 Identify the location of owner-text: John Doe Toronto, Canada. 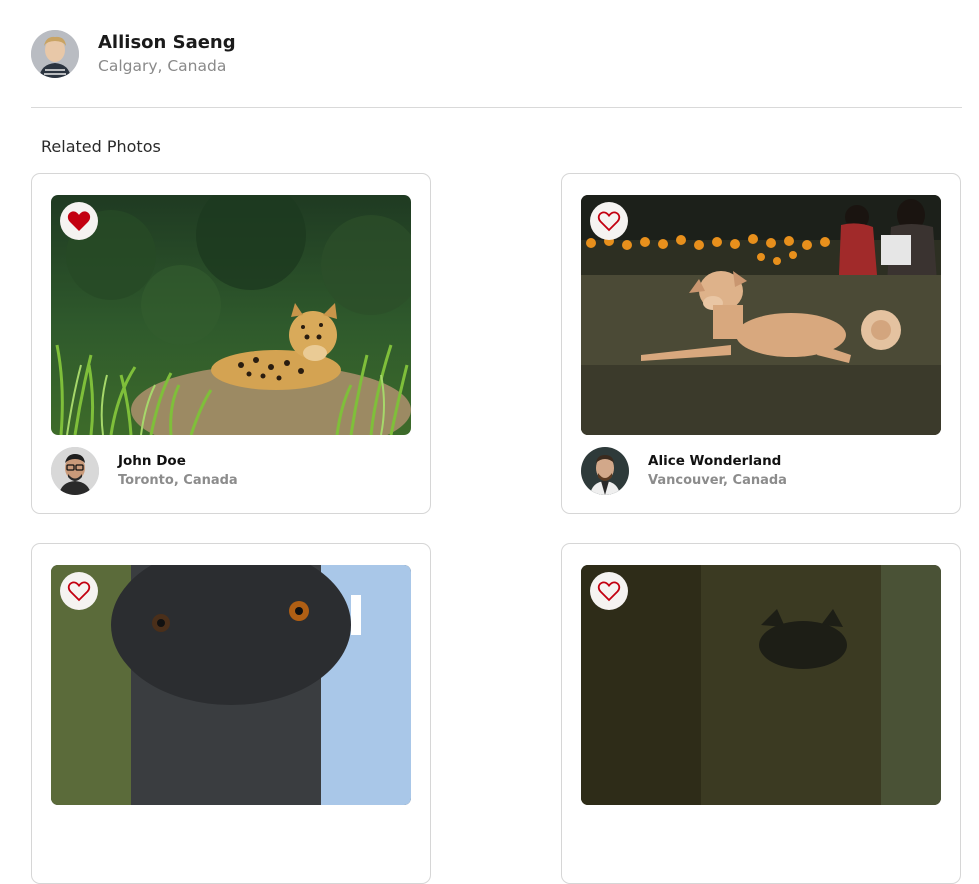
(178, 471).